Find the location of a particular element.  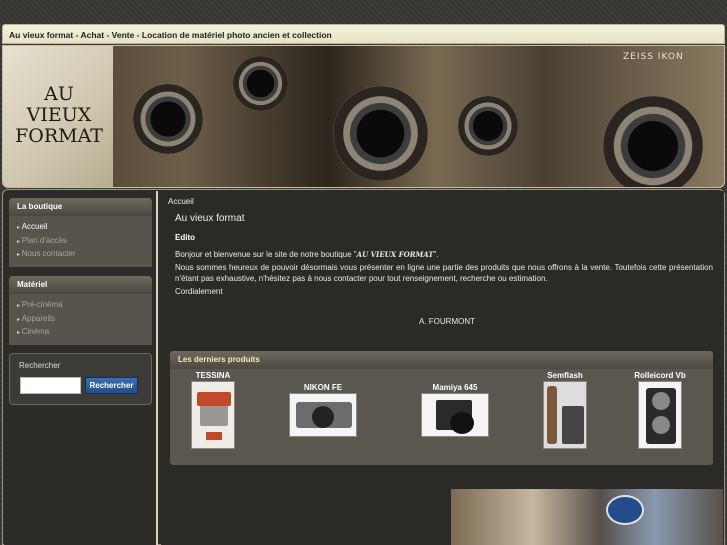

boutique-menu-title: La boutique is located at coordinates (80, 207).